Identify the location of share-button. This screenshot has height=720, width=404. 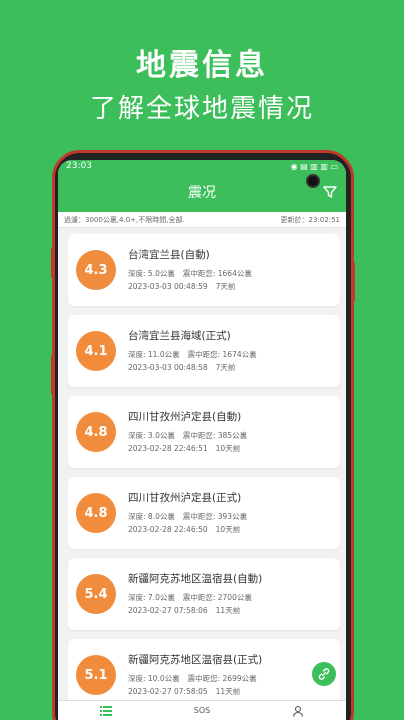
(324, 674).